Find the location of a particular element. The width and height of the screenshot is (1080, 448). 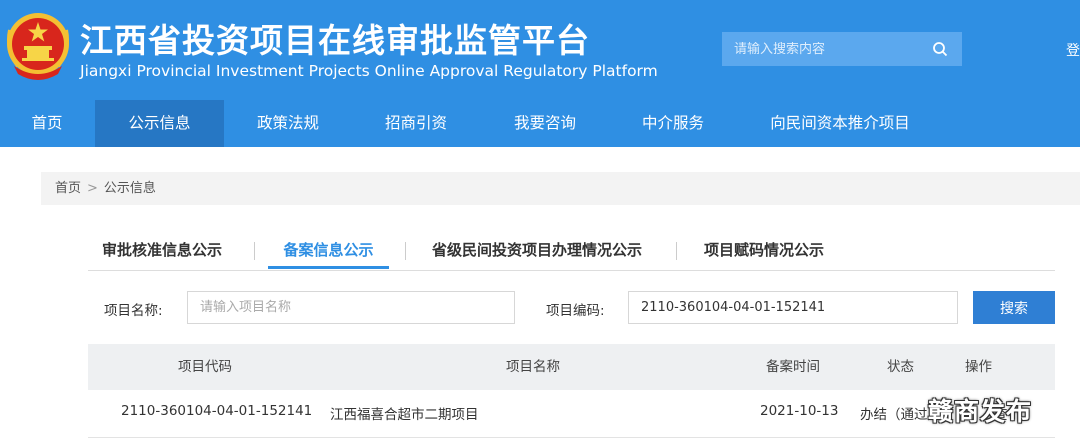

row-divider is located at coordinates (571, 437).